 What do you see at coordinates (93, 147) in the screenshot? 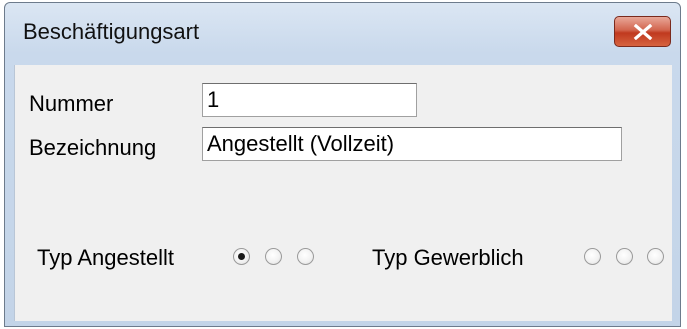
I see `bezeichnung-label: Bezeichnung` at bounding box center [93, 147].